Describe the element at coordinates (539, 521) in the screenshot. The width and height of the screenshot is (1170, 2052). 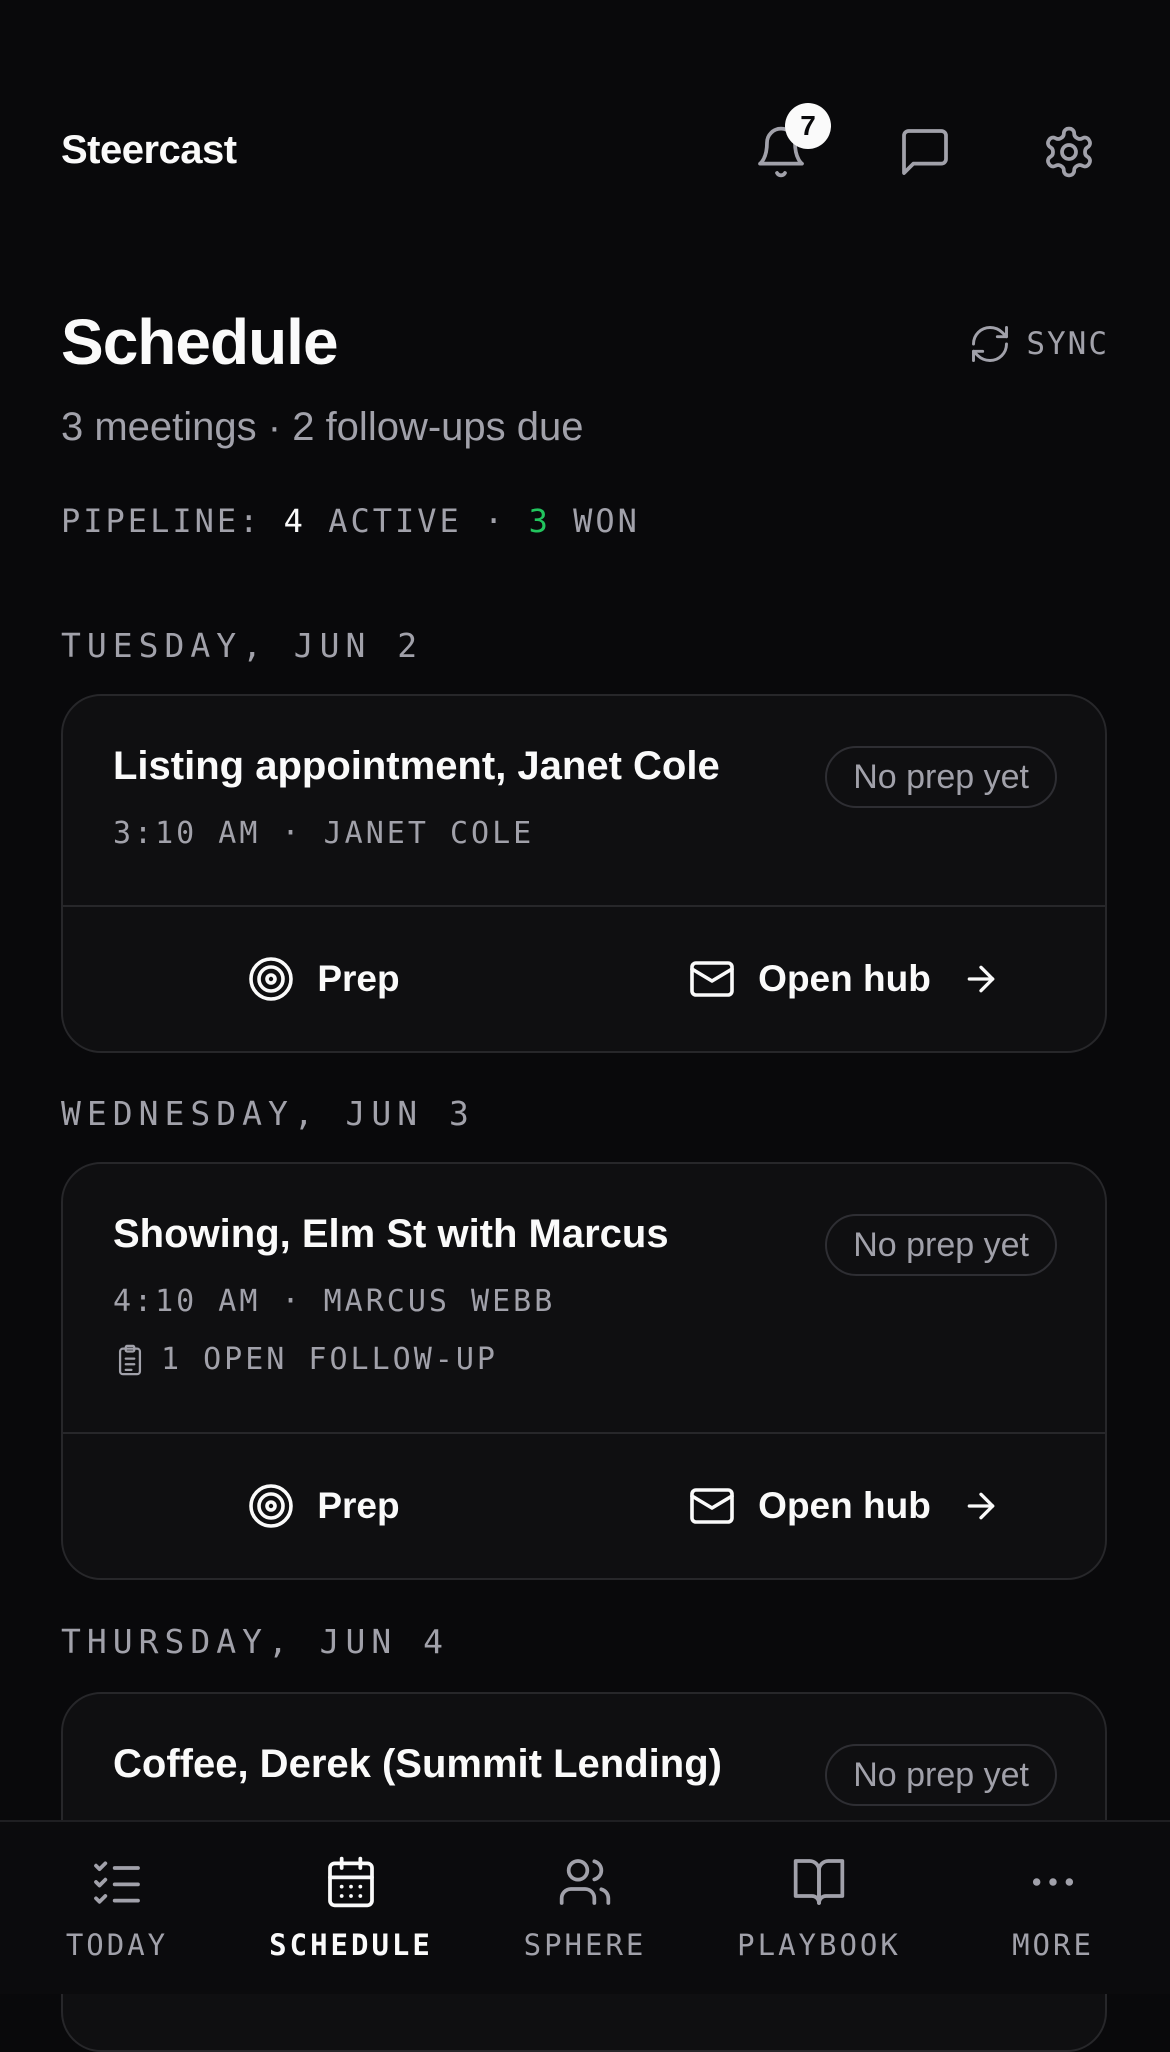
I see `pipeline-won-count: 3` at that location.